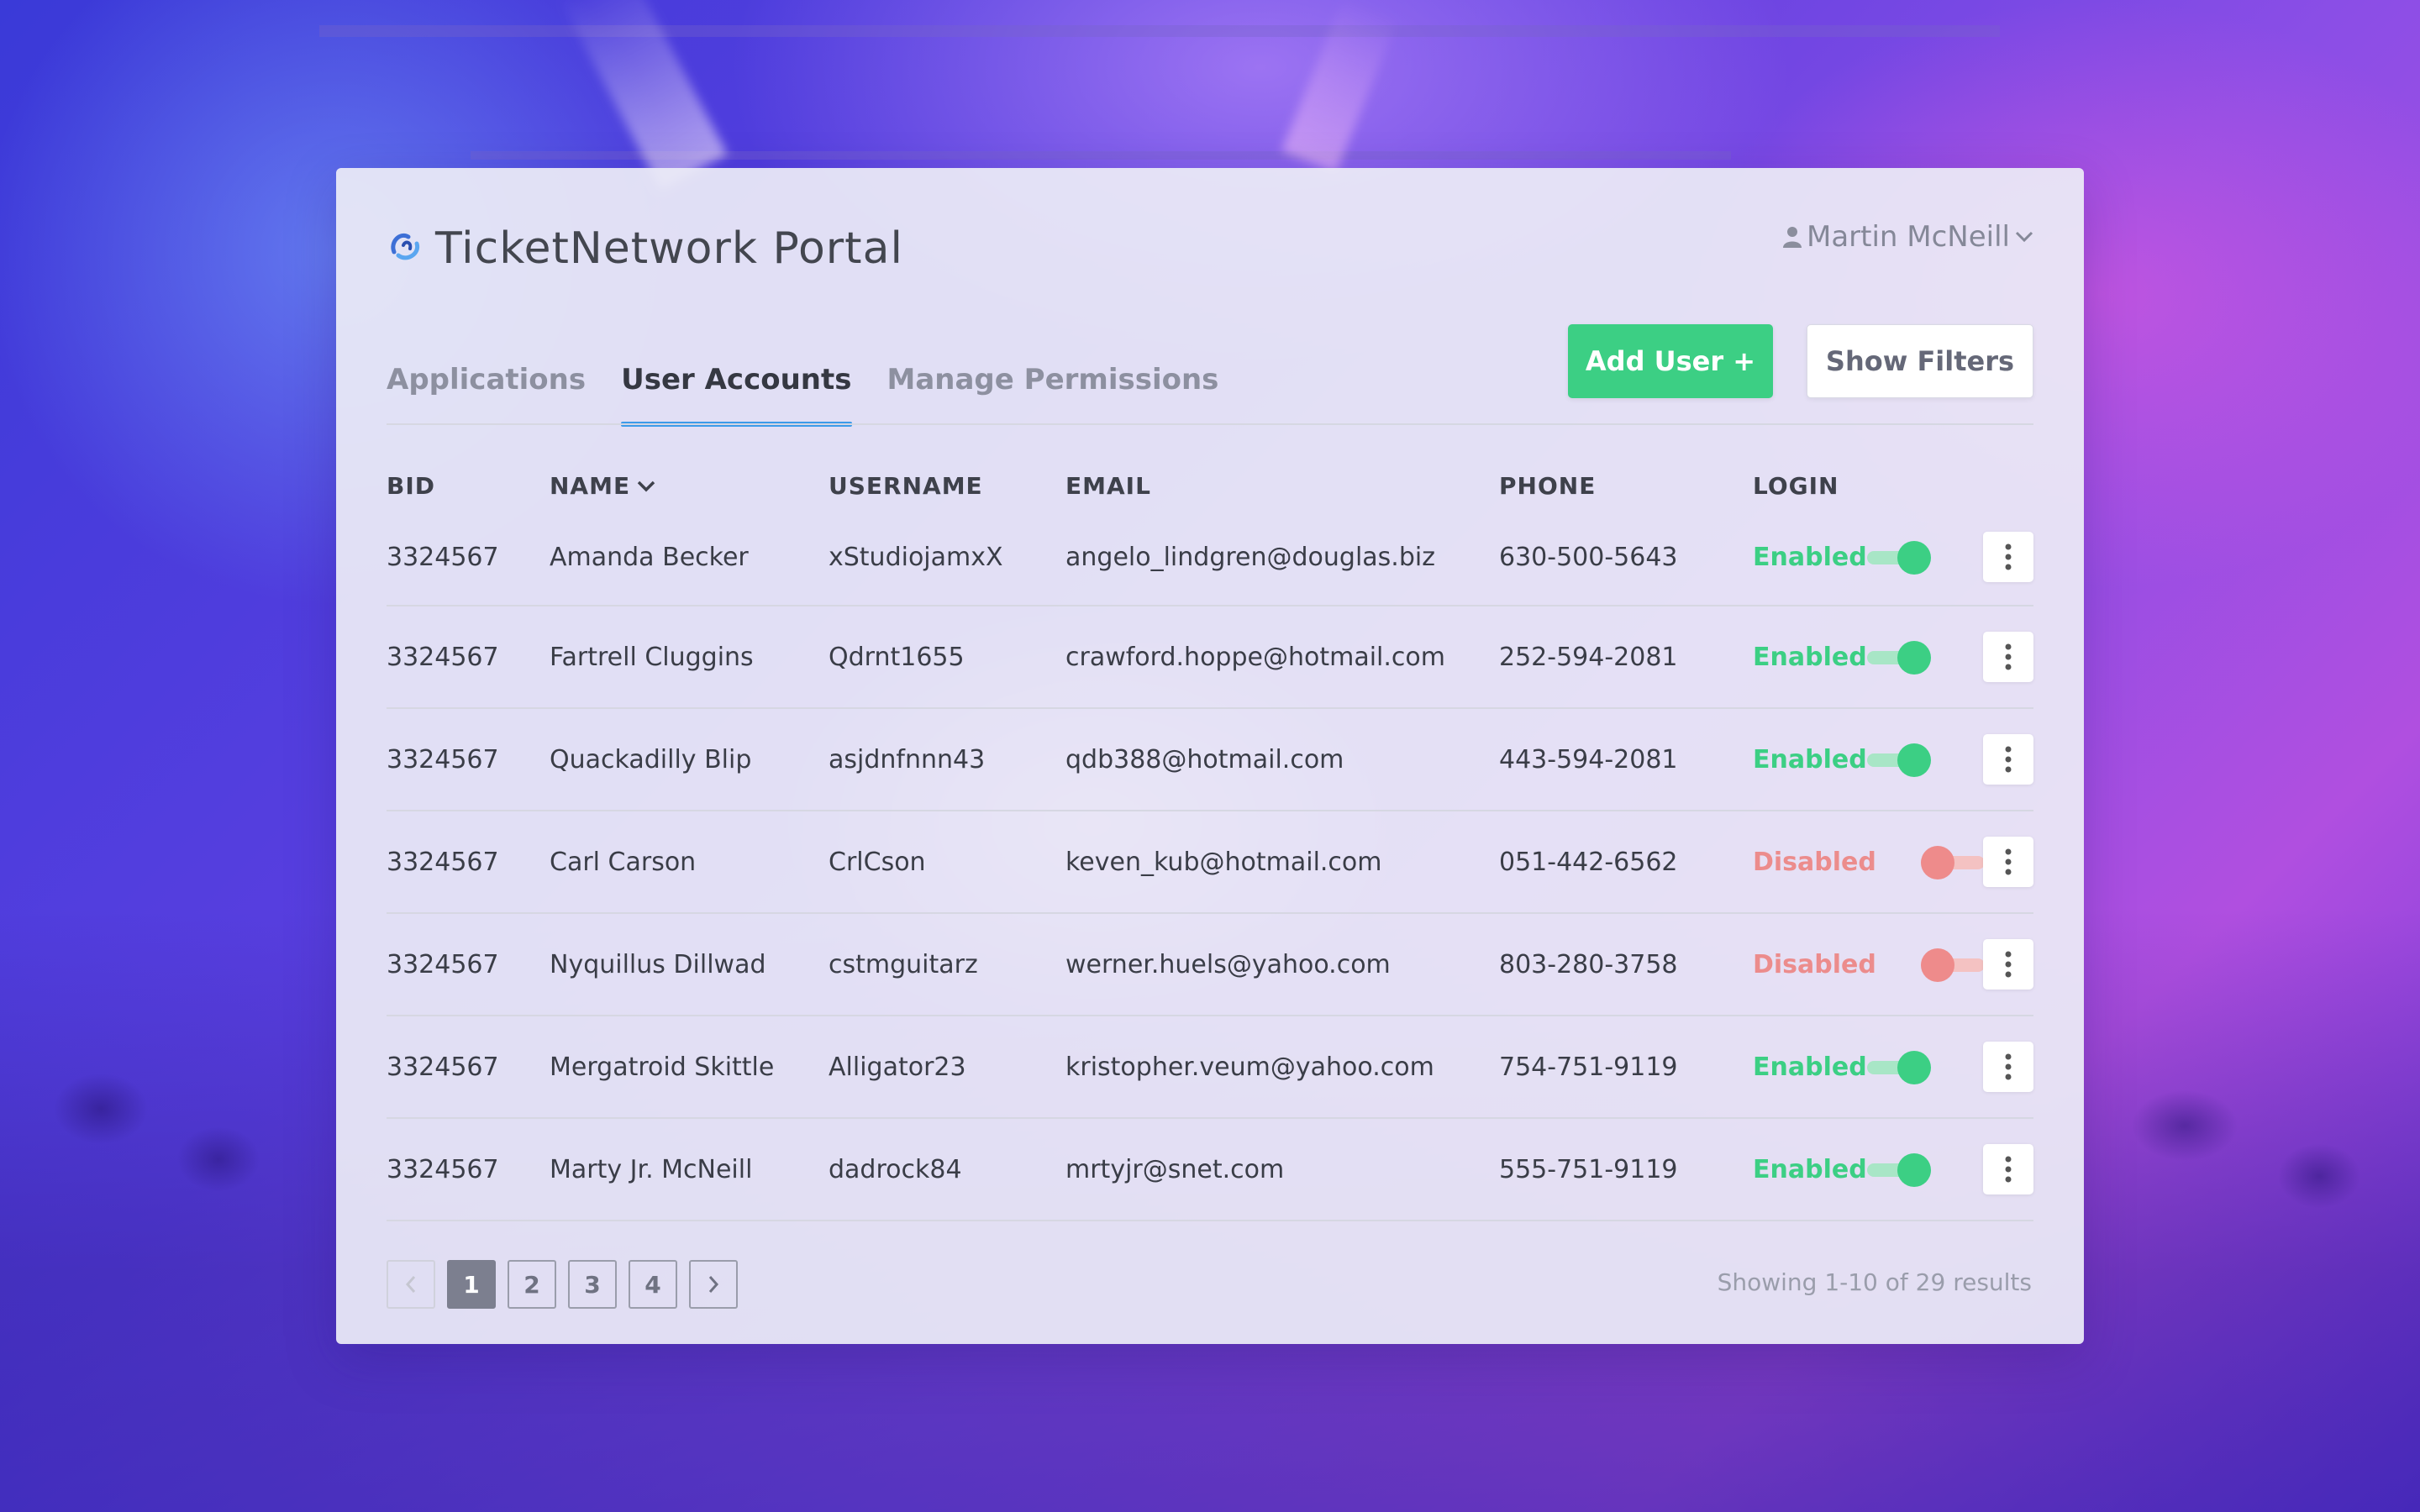 This screenshot has width=2420, height=1512. I want to click on cell-username: Qdrnt1655, so click(897, 657).